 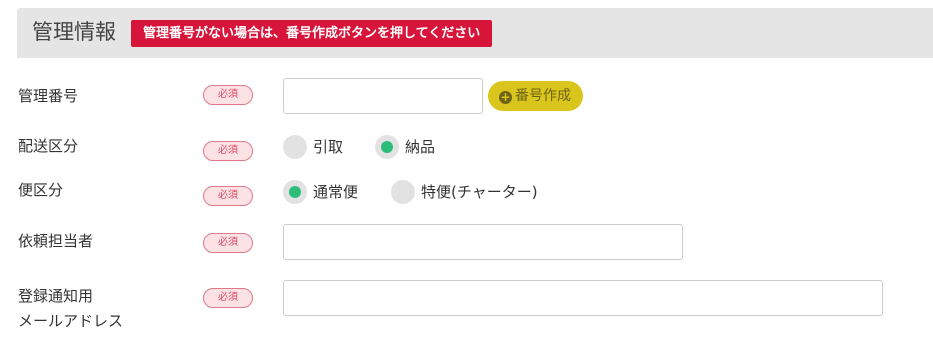 I want to click on person-in-charge-input, so click(x=483, y=242).